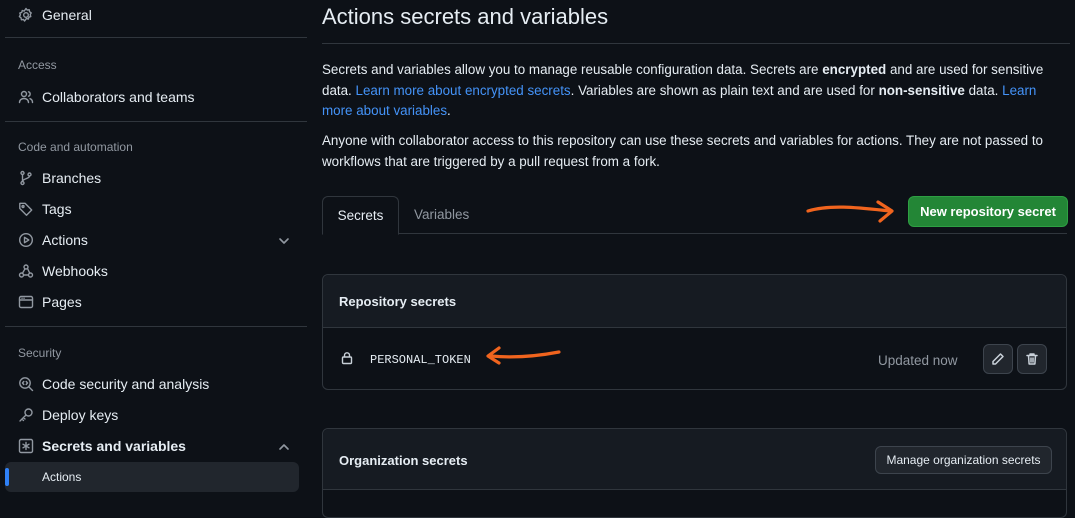  I want to click on sidebar-item-code-security: Code security and analysis, so click(113, 384).